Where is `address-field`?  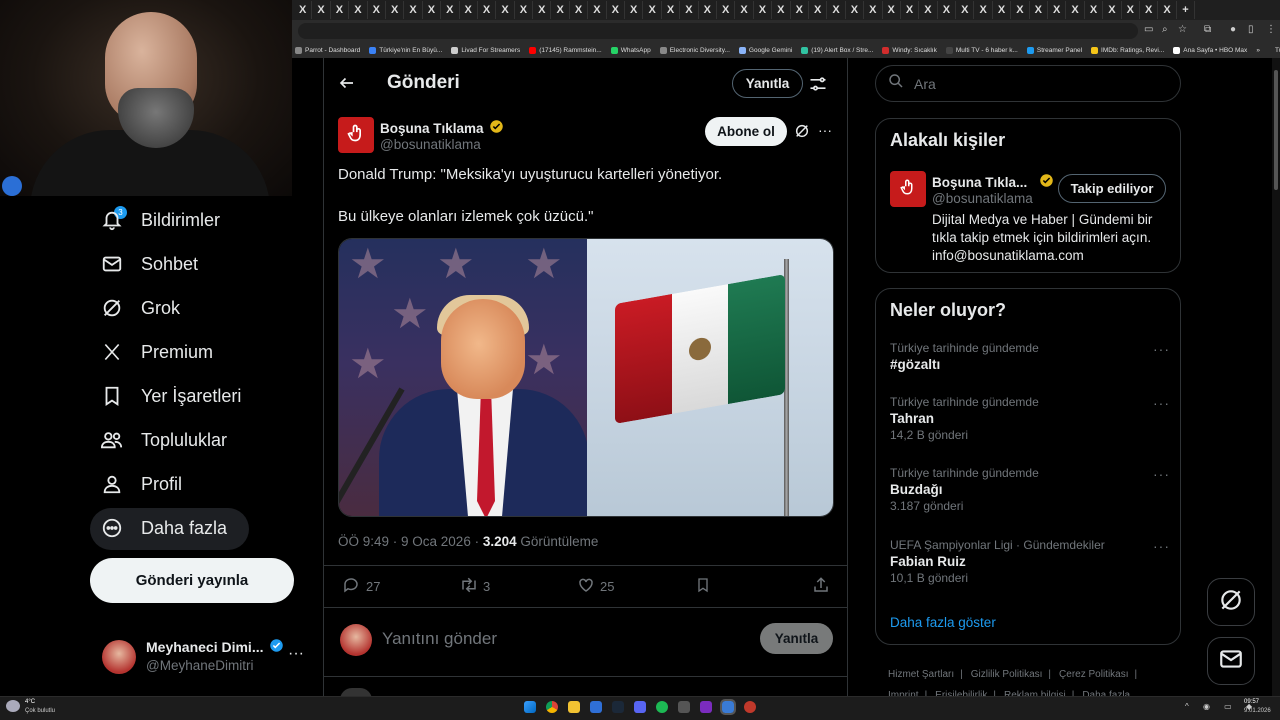
address-field is located at coordinates (718, 31).